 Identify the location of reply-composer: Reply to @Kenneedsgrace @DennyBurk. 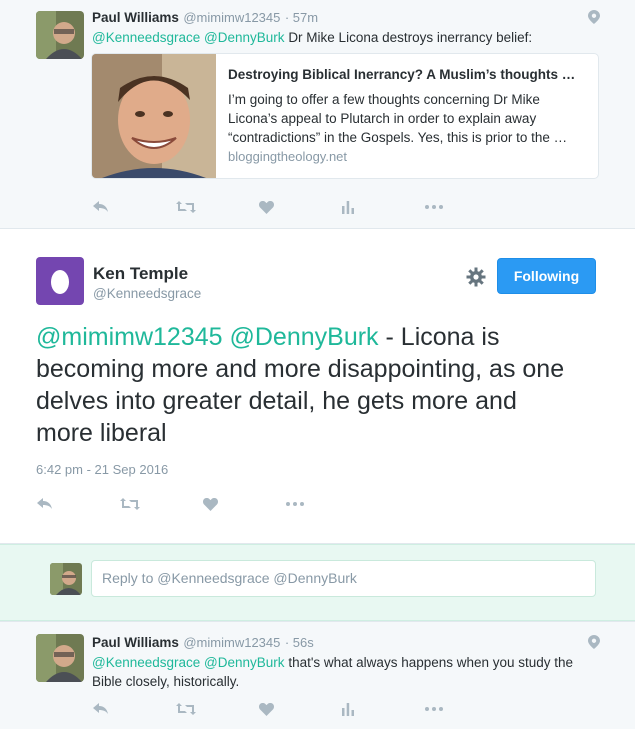
(317, 582).